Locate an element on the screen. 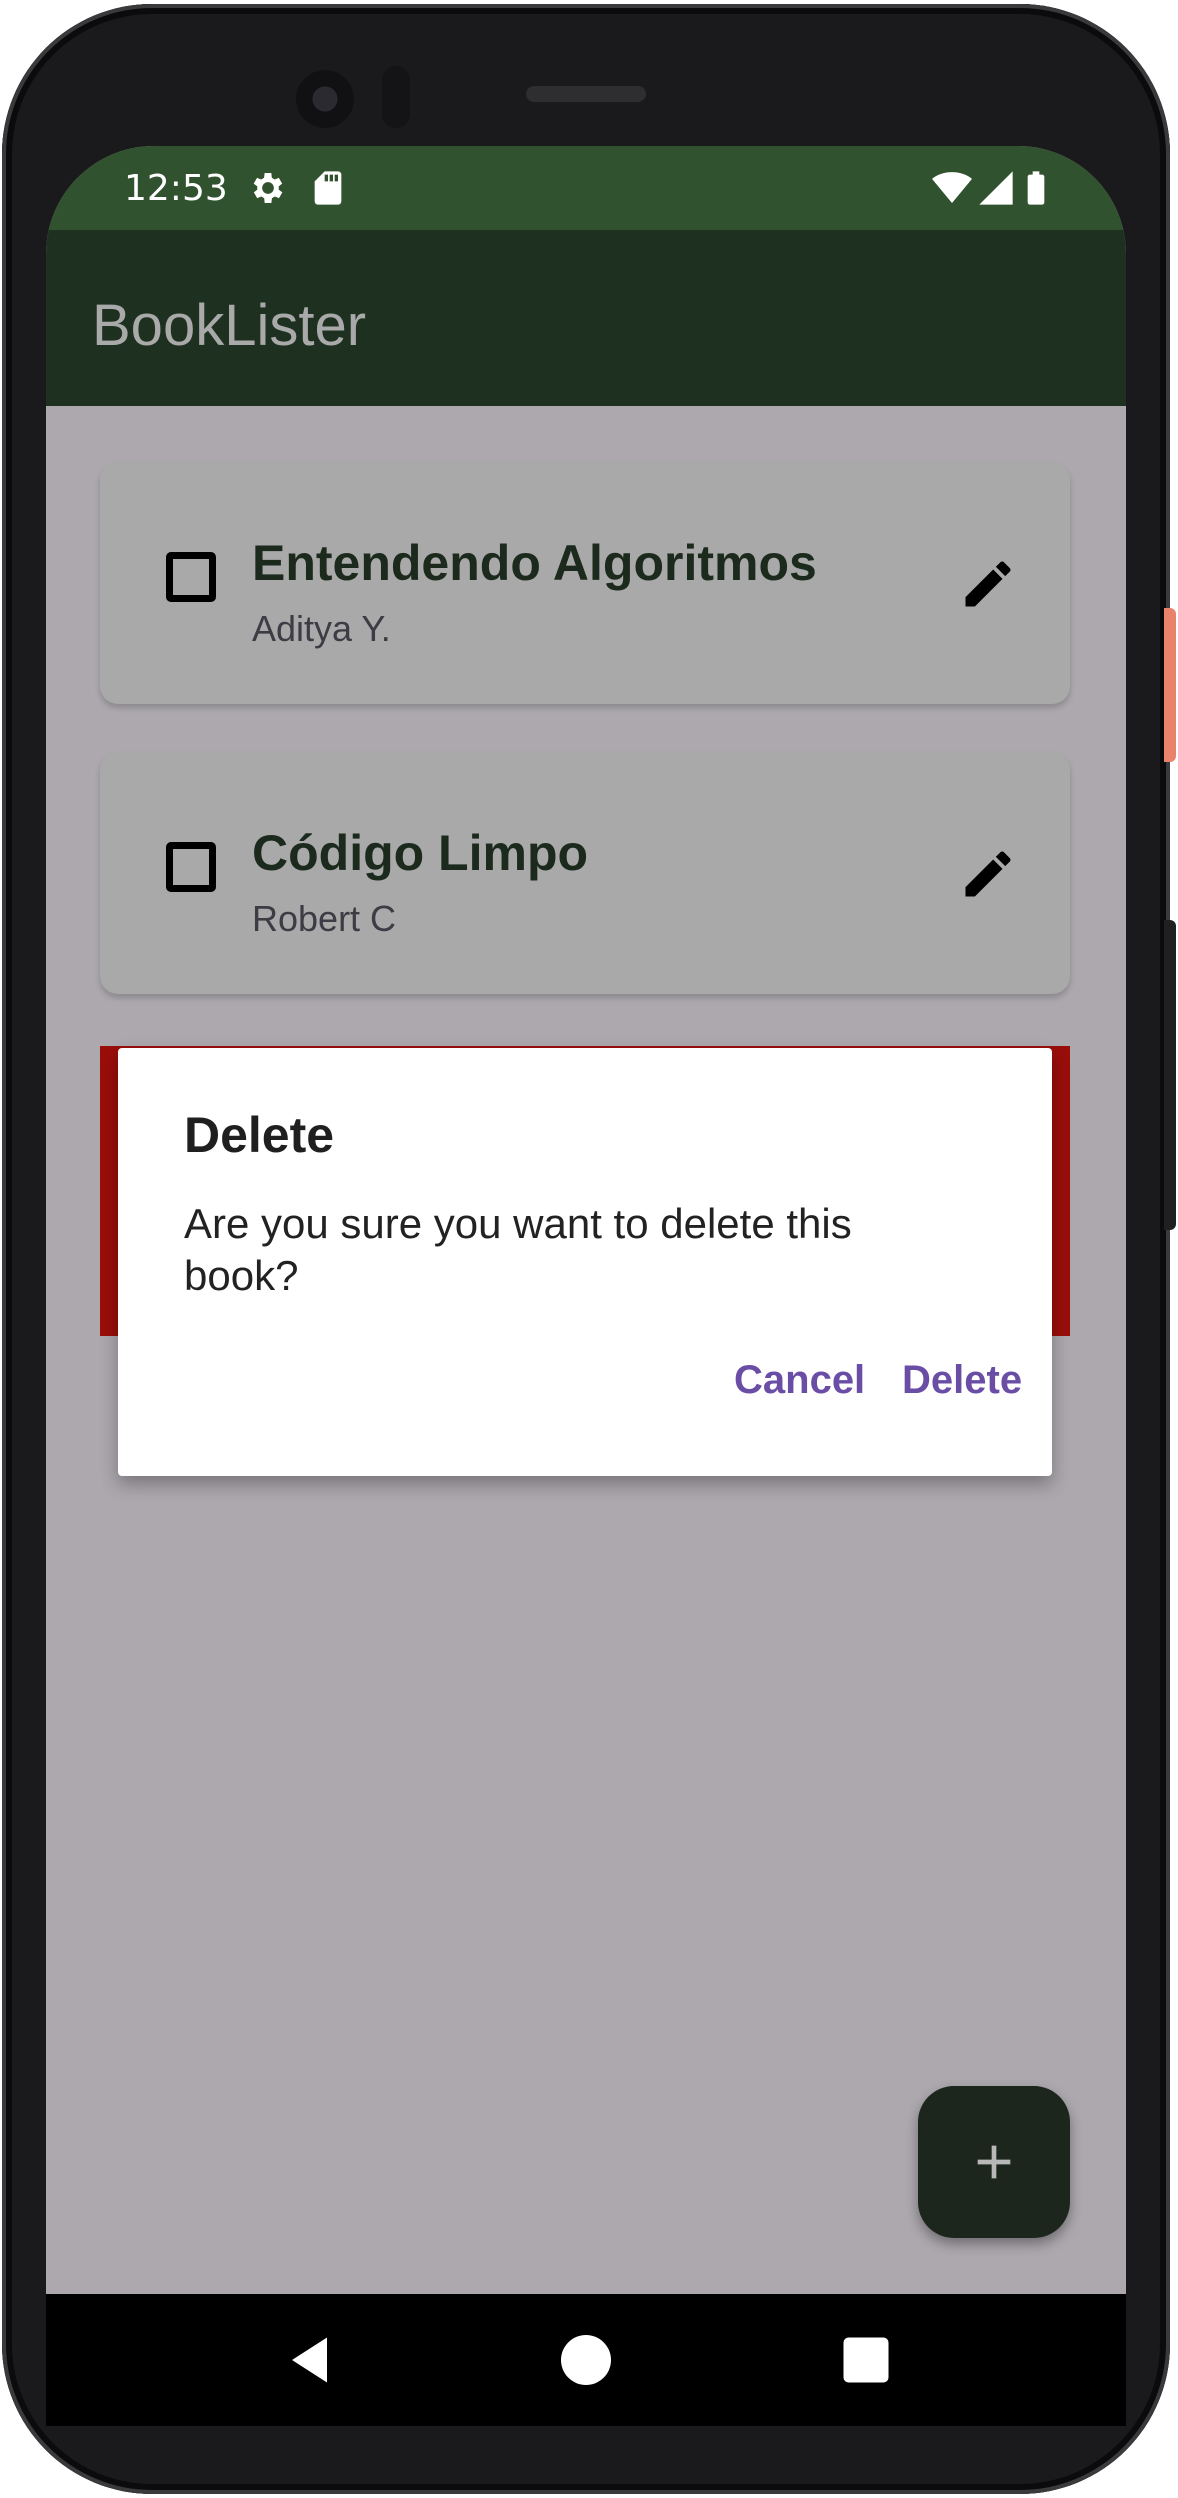 The width and height of the screenshot is (1178, 2498). home-icon is located at coordinates (586, 2360).